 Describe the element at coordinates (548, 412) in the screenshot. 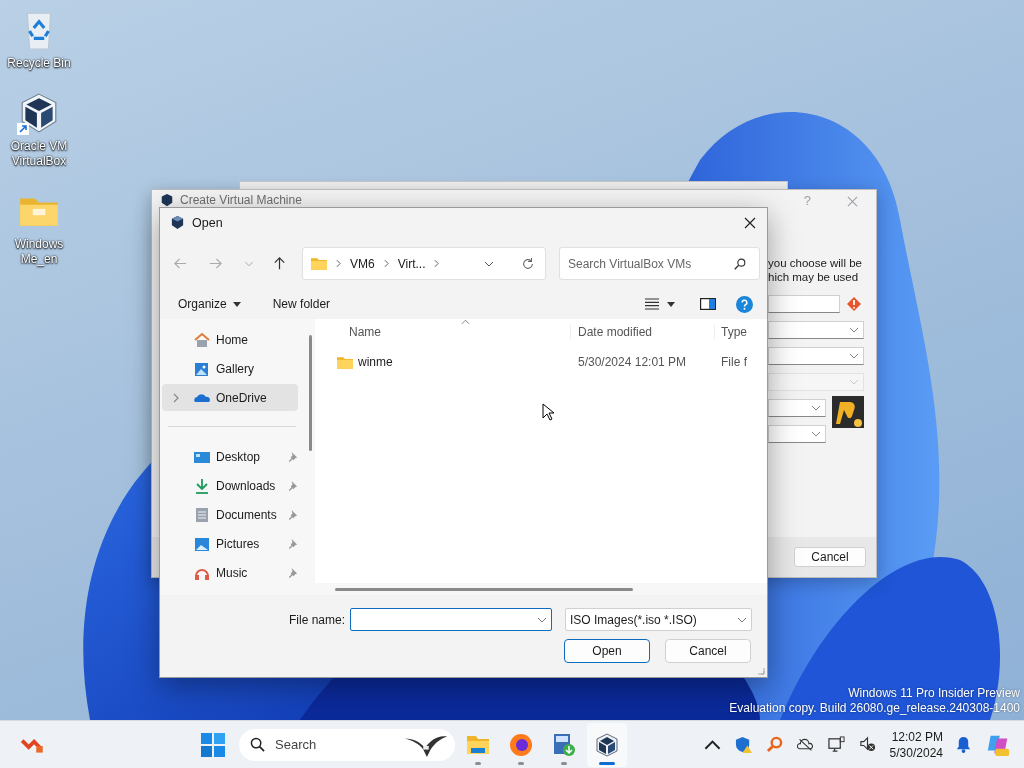

I see `mouse-pointer-icon` at that location.